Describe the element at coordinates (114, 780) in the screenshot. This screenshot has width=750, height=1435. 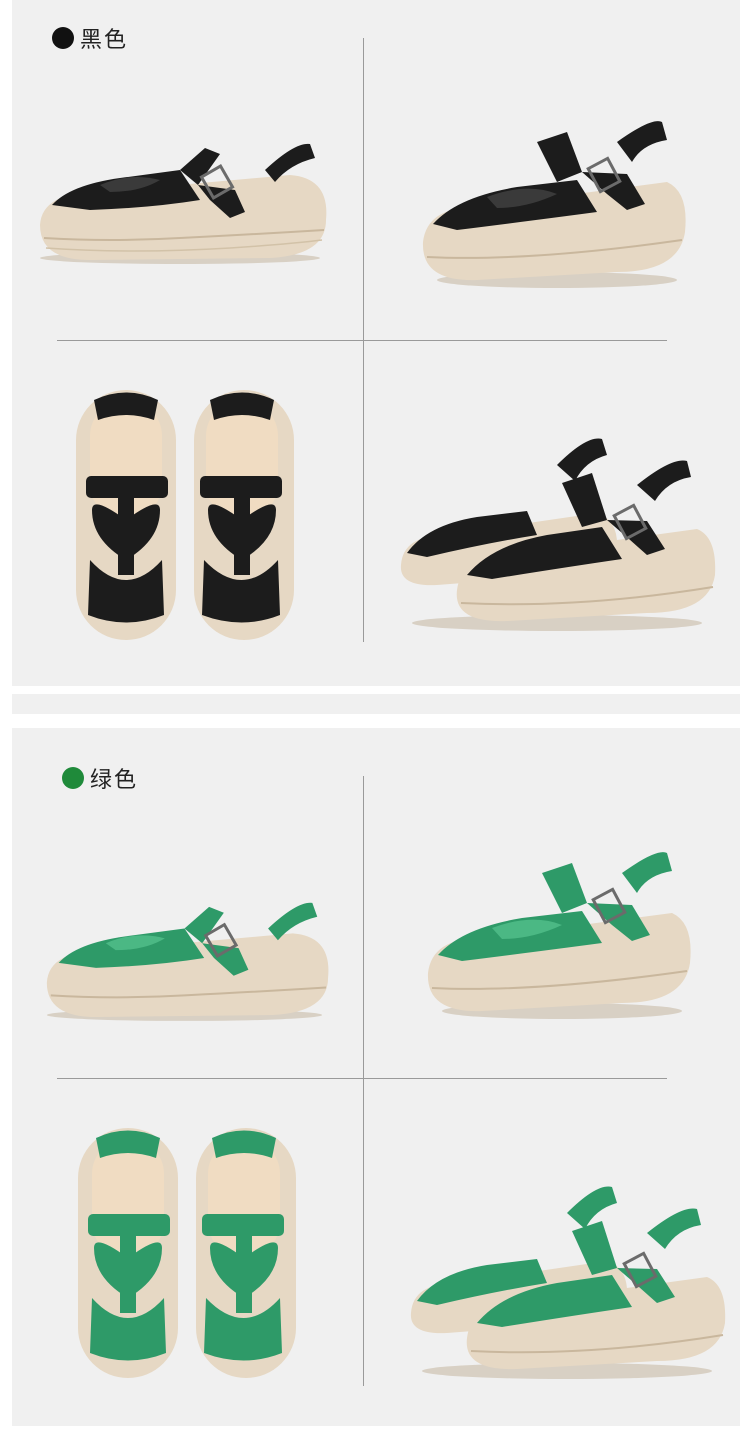
I see `color-name: 绿色` at that location.